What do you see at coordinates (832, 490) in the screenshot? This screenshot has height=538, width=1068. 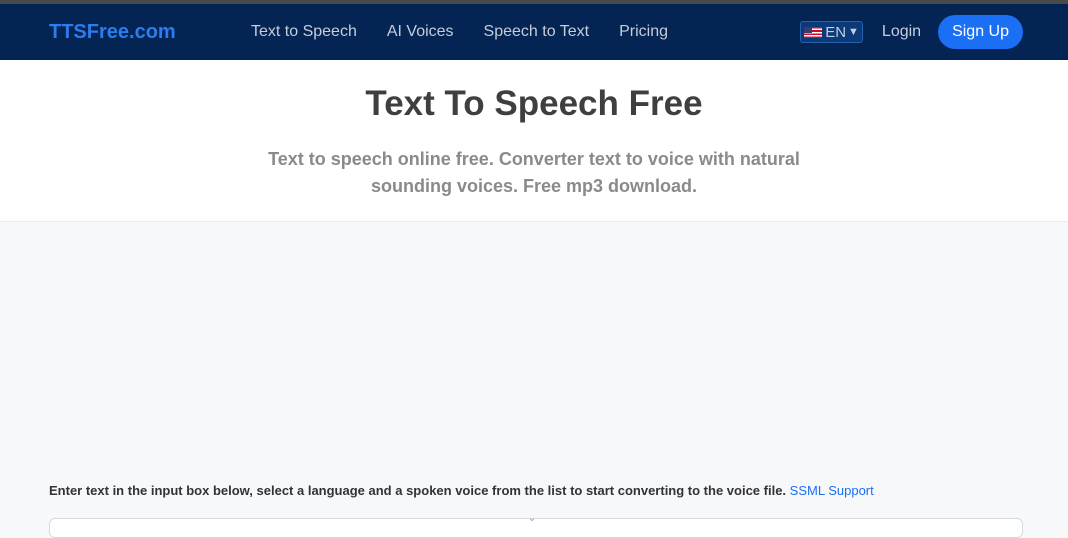 I see `ssml-support-link: SSML Support` at bounding box center [832, 490].